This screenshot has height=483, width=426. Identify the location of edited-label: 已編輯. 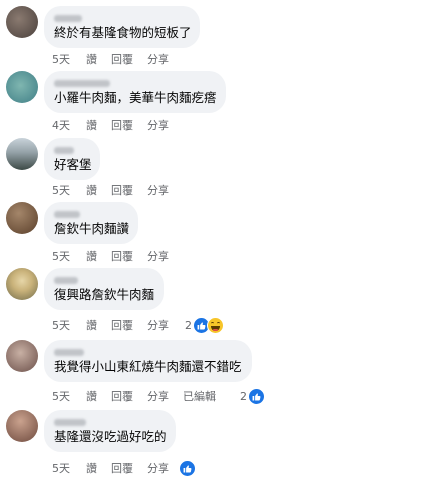
(199, 396).